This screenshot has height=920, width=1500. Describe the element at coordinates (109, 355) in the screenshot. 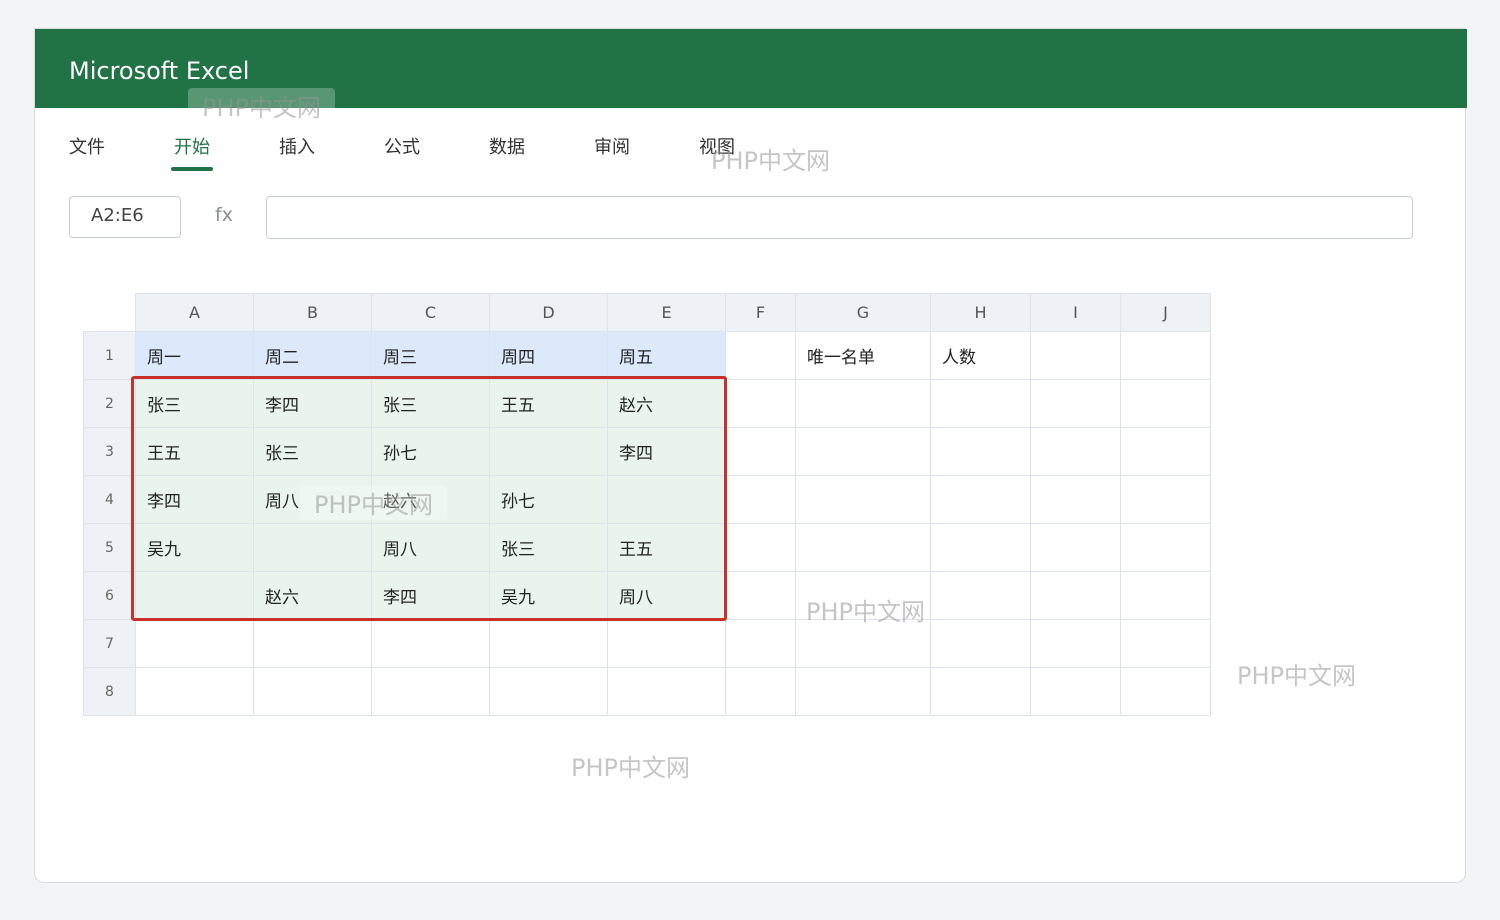

I see `row-header: 1` at that location.